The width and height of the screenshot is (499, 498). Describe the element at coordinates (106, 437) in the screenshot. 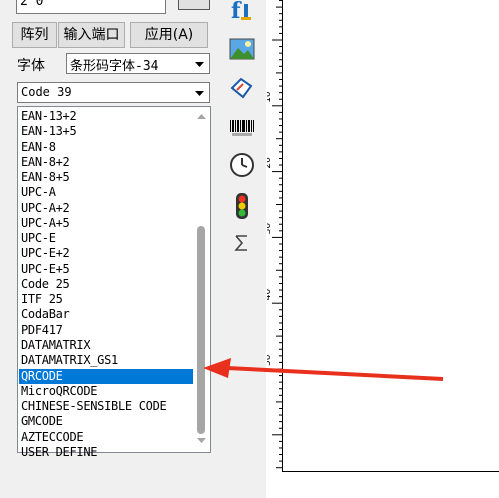

I see `list-item: AZTECCODE` at that location.